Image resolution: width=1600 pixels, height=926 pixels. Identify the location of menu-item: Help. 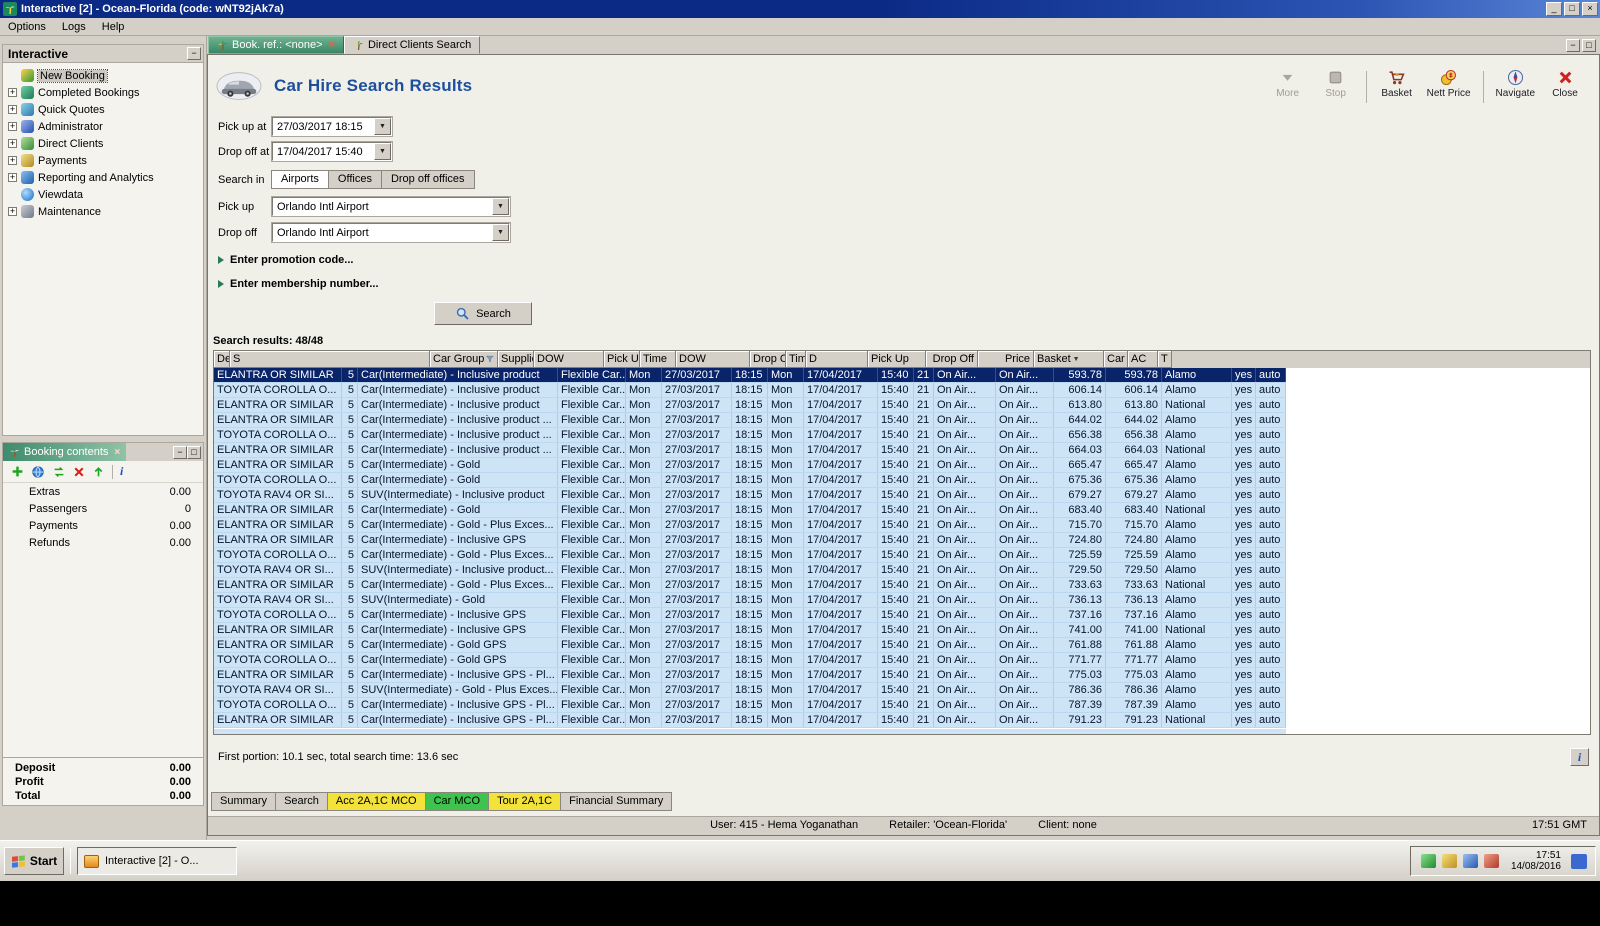
(113, 27).